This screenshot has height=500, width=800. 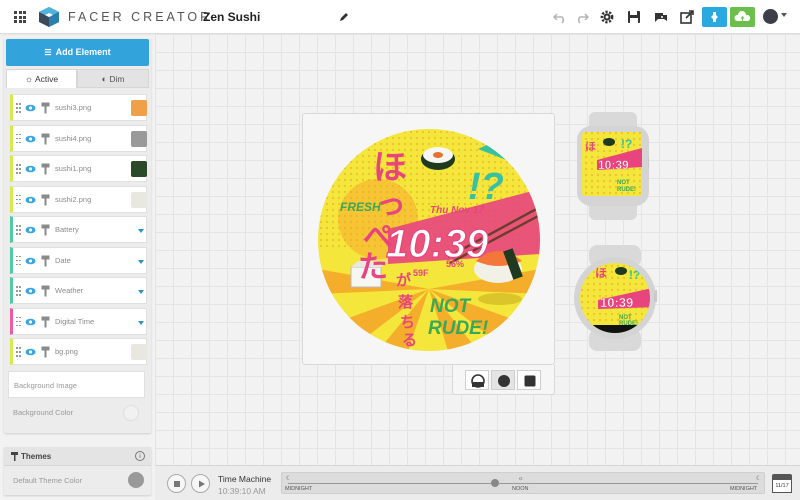 What do you see at coordinates (582, 17) in the screenshot?
I see `redo-icon` at bounding box center [582, 17].